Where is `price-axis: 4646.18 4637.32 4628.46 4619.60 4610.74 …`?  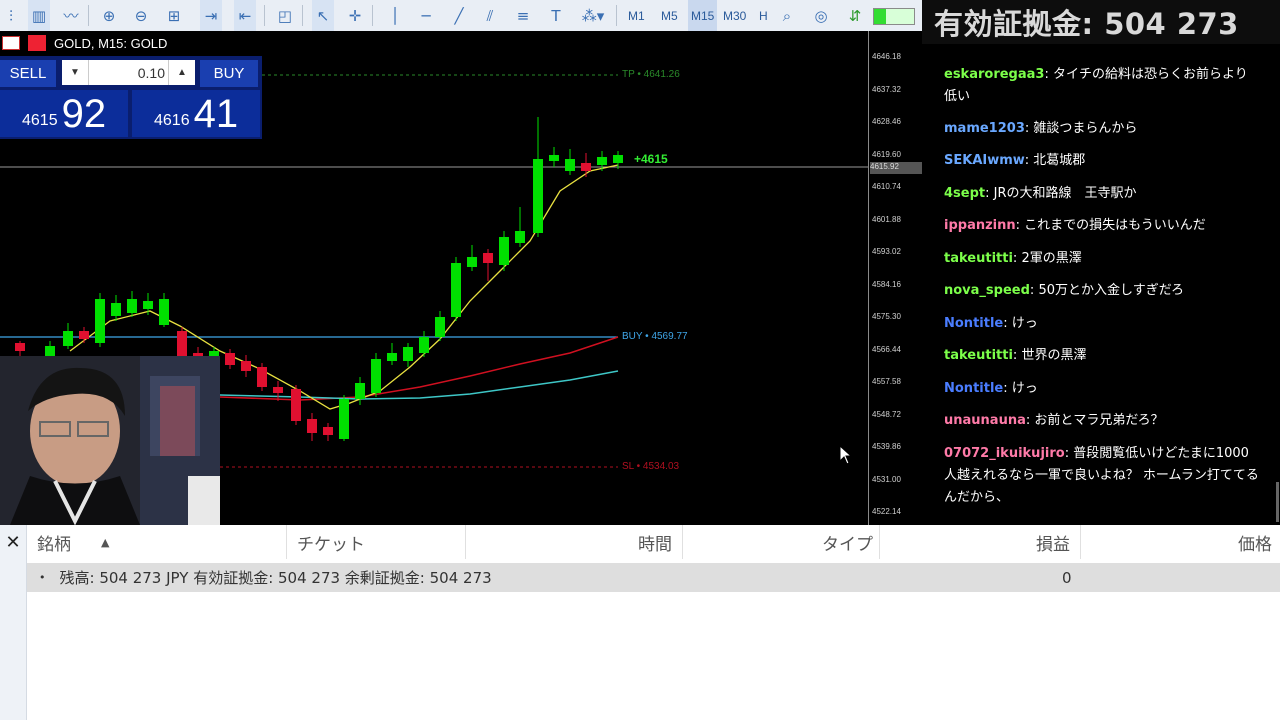
price-axis: 4646.18 4637.32 4628.46 4619.60 4610.74 … is located at coordinates (895, 278).